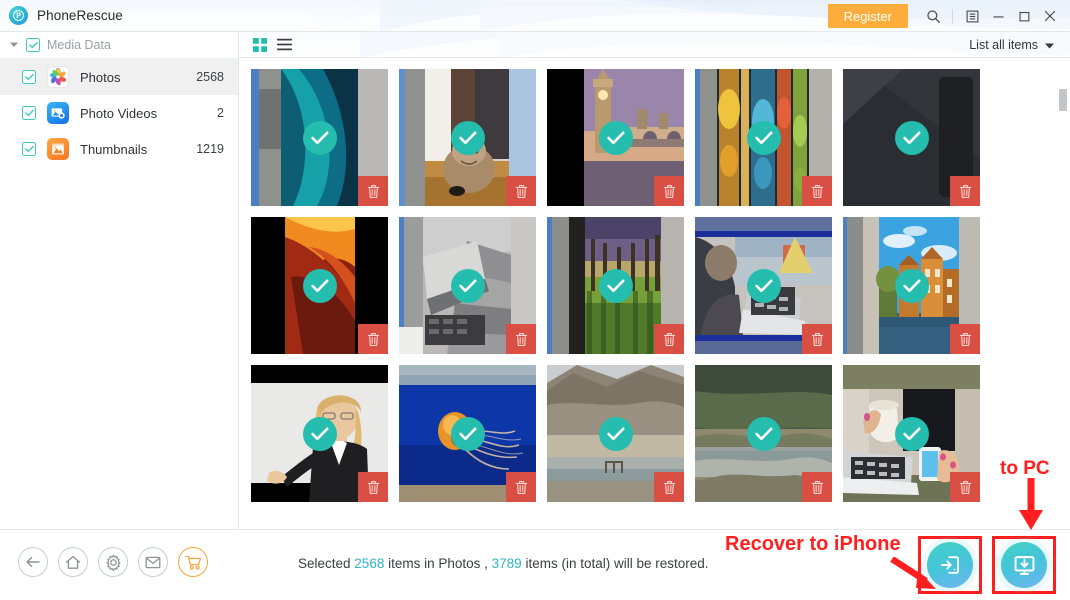 The height and width of the screenshot is (600, 1070). Describe the element at coordinates (952, 16) in the screenshot. I see `toolbar-divider` at that location.